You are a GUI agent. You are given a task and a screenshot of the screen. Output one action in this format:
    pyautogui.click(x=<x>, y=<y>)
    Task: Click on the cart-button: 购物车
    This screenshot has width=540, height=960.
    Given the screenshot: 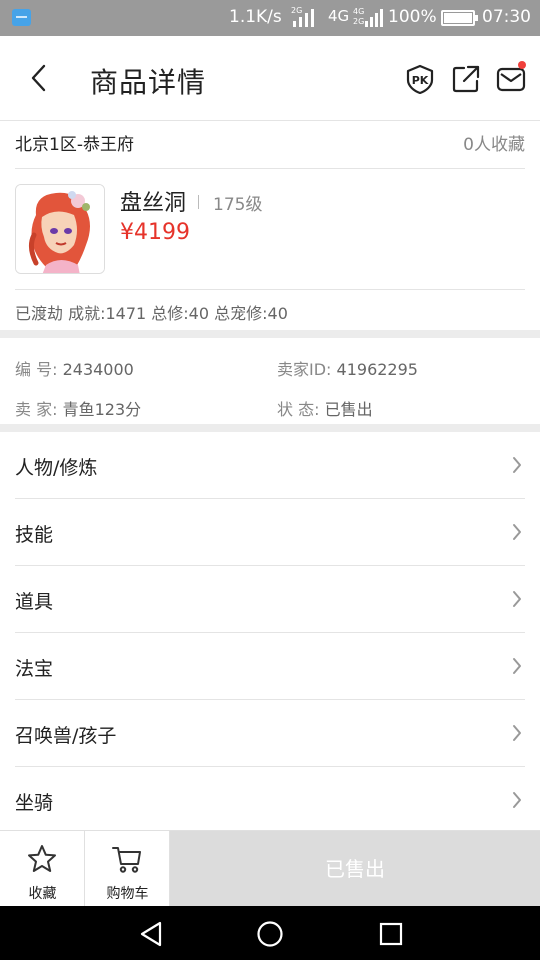 What is the action you would take?
    pyautogui.click(x=127, y=869)
    